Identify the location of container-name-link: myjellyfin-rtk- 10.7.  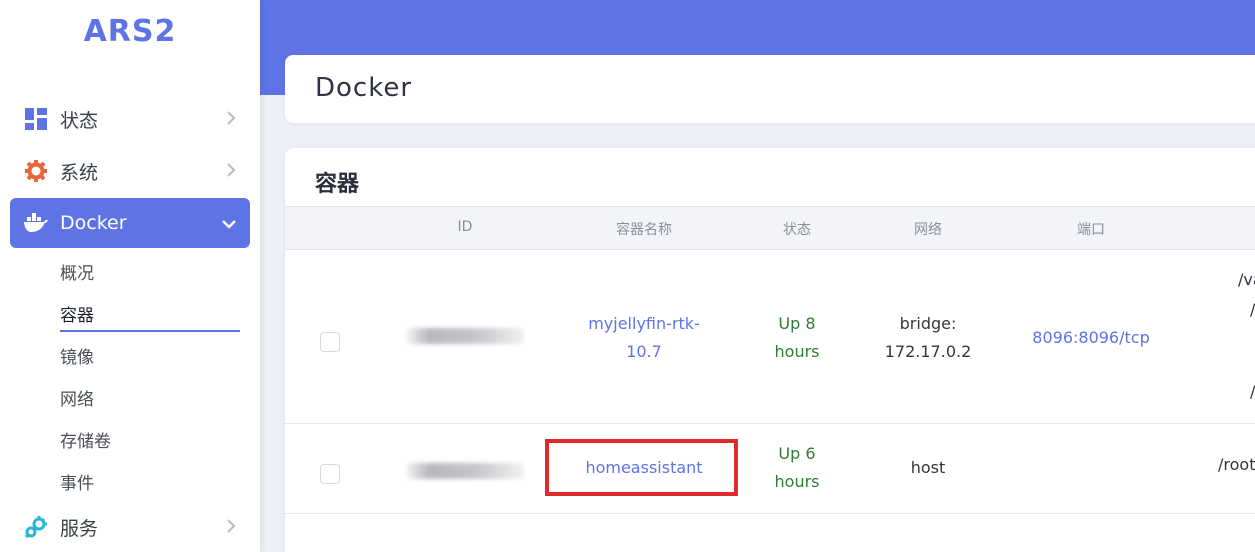
(644, 338).